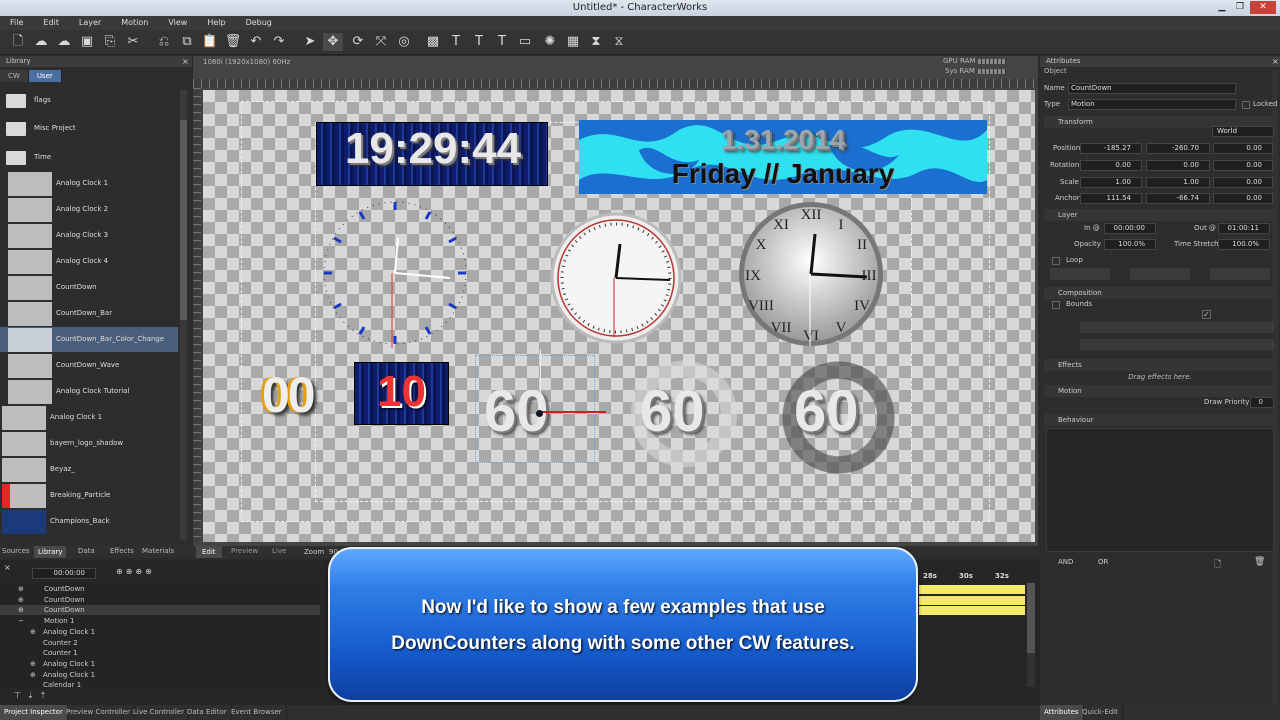 The width and height of the screenshot is (1280, 720). I want to click on paste-icon: 📋, so click(210, 42).